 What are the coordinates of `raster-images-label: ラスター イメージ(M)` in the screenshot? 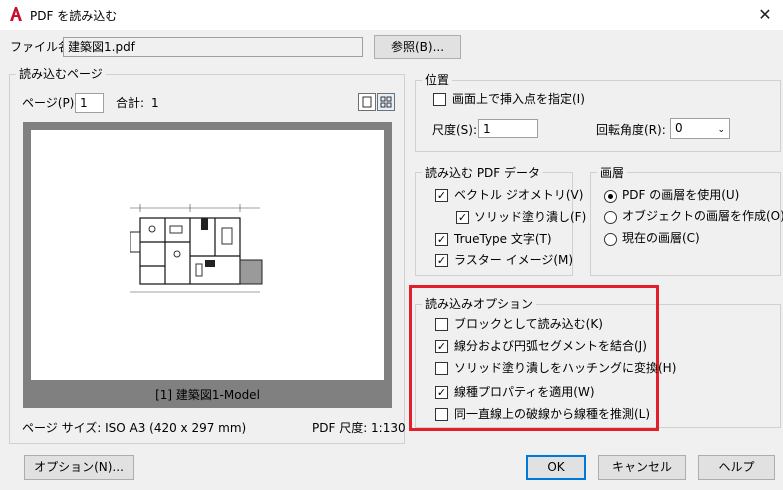 It's located at (514, 260).